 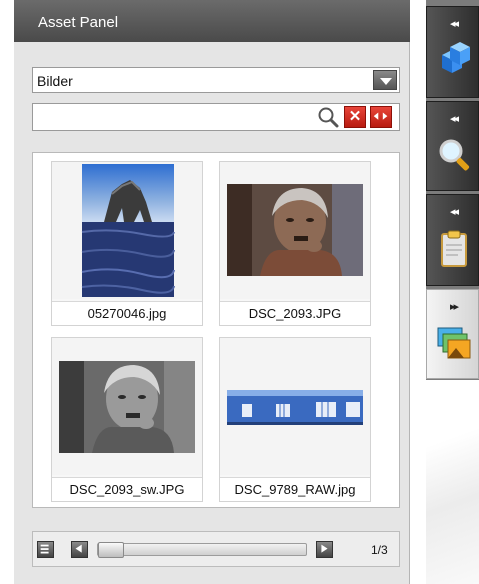 I want to click on panel-header: Asset Panel, so click(x=212, y=21).